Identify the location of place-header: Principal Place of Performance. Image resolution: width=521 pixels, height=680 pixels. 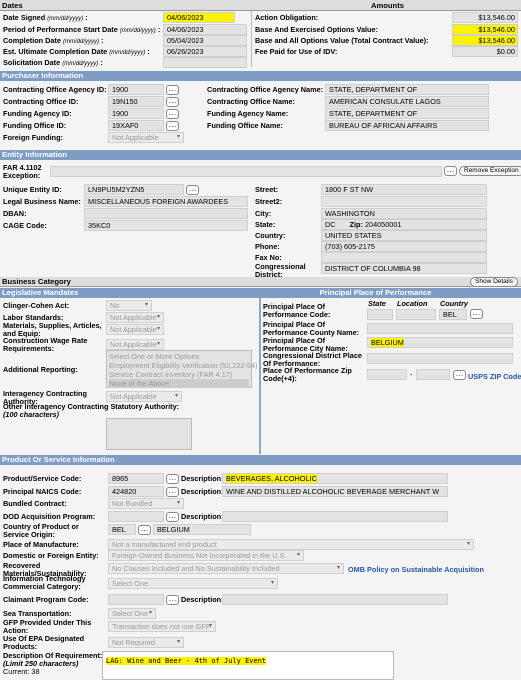
(390, 293).